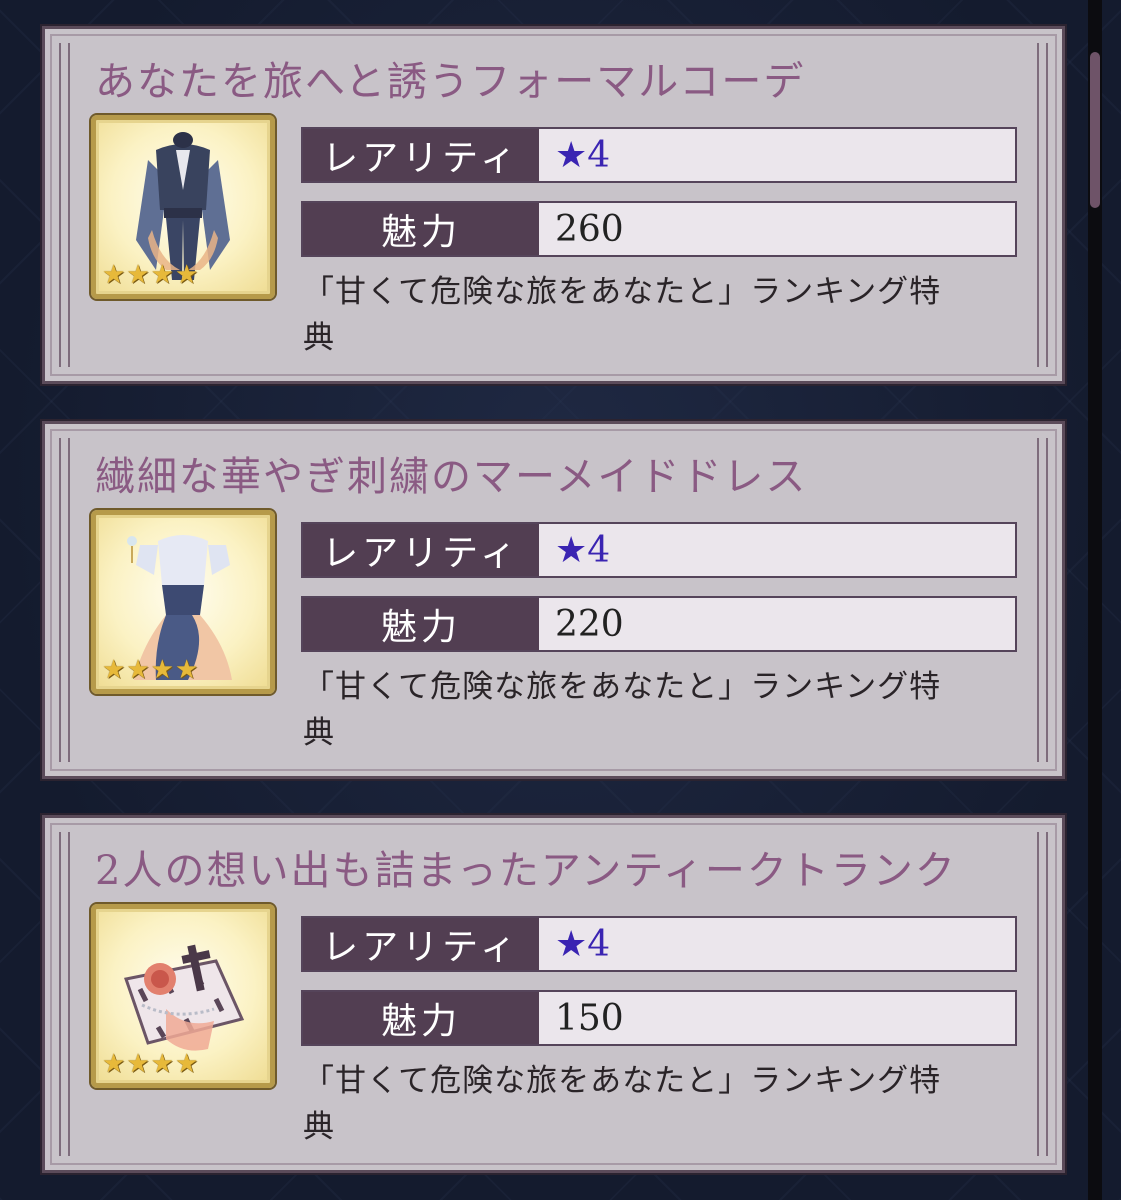  I want to click on charm-row: 魅力 150, so click(659, 1018).